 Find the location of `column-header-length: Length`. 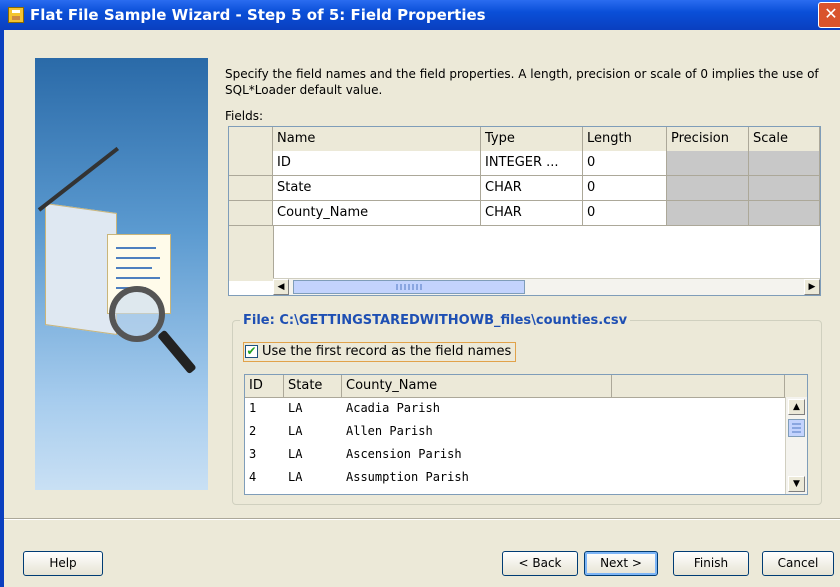

column-header-length: Length is located at coordinates (625, 139).